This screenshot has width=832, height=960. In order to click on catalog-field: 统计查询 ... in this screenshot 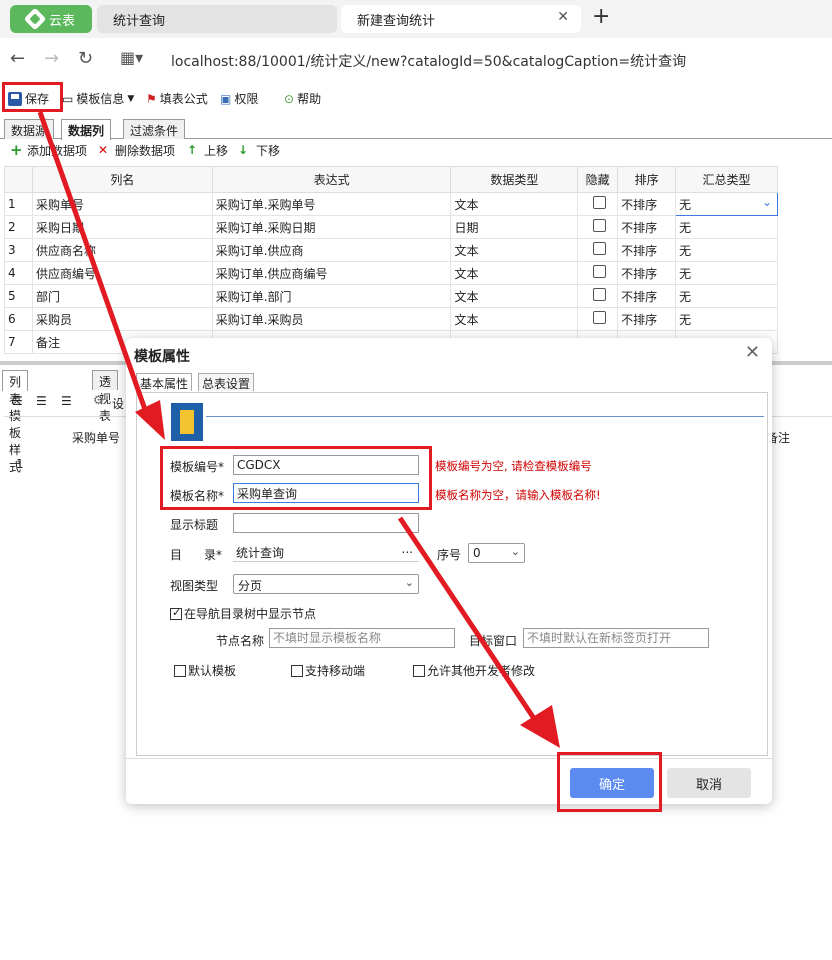, I will do `click(326, 552)`.